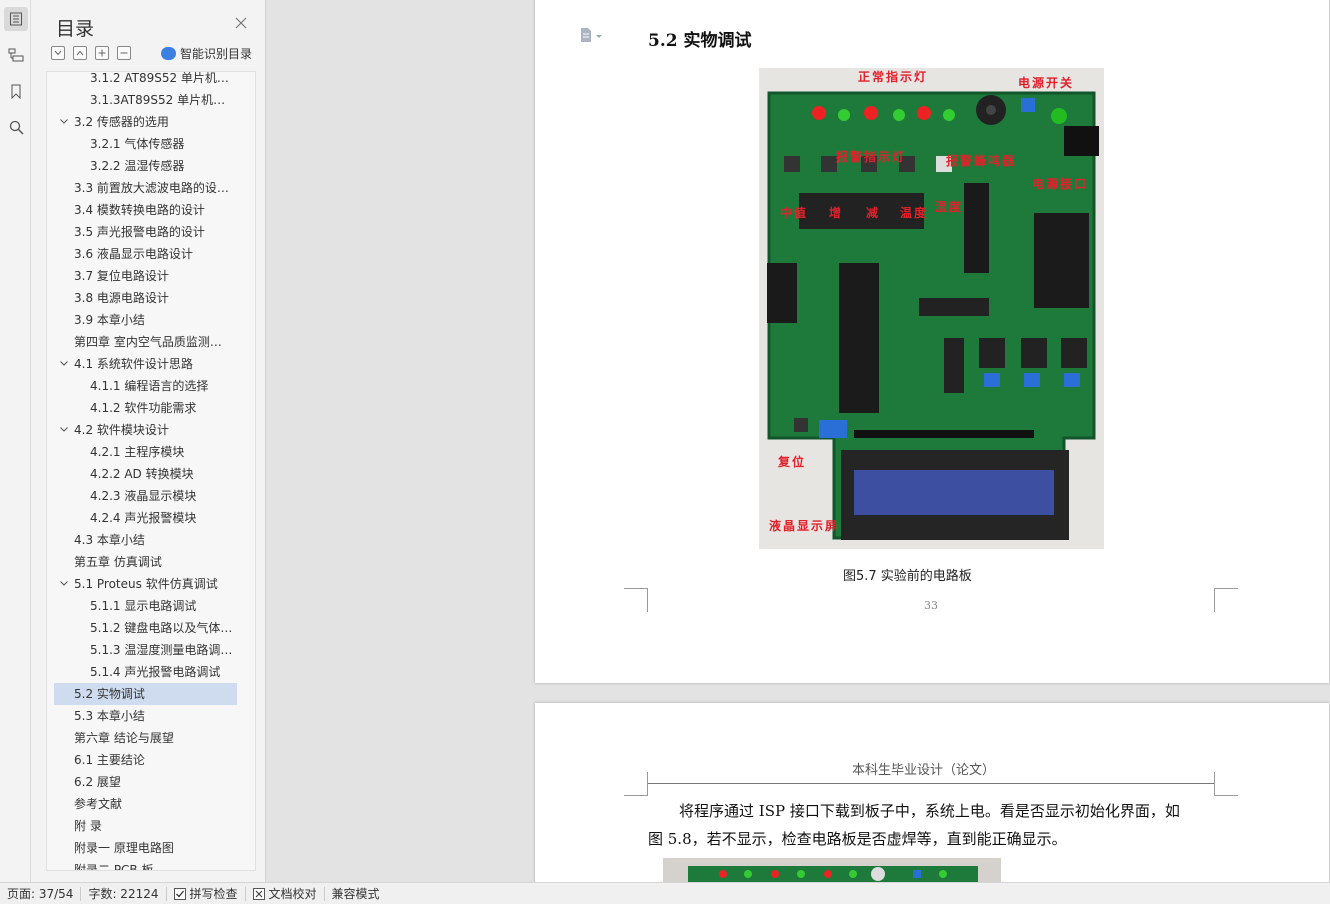  I want to click on toc-item: 4.1.1 编程语言的选择, so click(142, 386).